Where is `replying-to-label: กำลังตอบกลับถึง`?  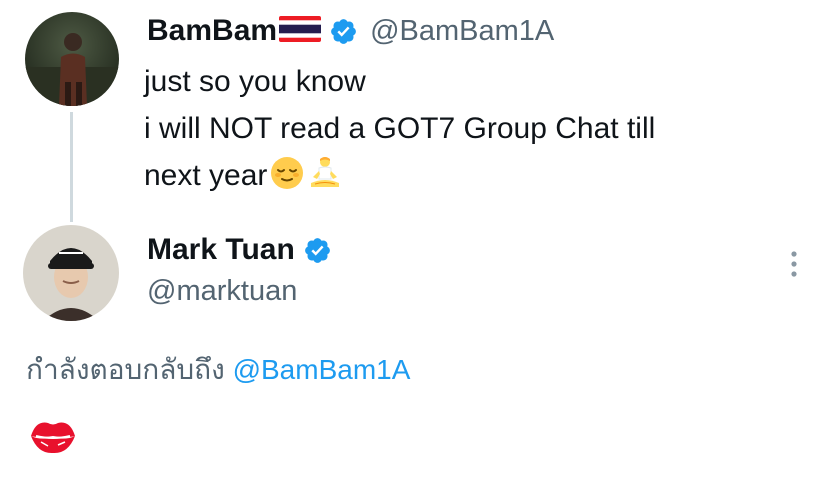 replying-to-label: กำลังตอบกลับถึง is located at coordinates (125, 369).